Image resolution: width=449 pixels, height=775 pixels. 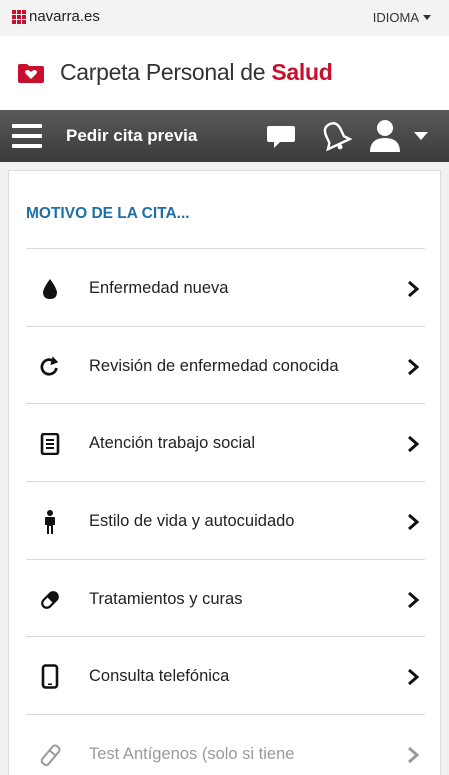 What do you see at coordinates (224, 18) in the screenshot?
I see `top-bar: navarra.es IDIOMA` at bounding box center [224, 18].